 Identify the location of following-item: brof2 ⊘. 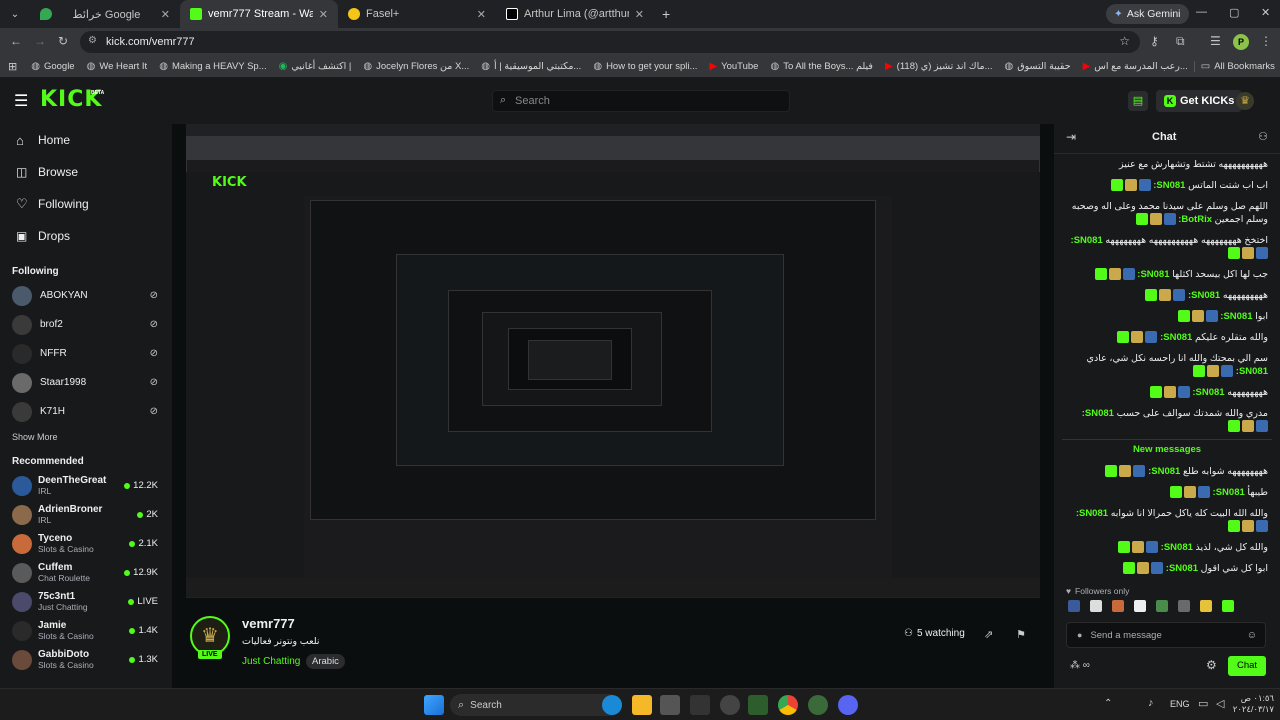
(86, 324).